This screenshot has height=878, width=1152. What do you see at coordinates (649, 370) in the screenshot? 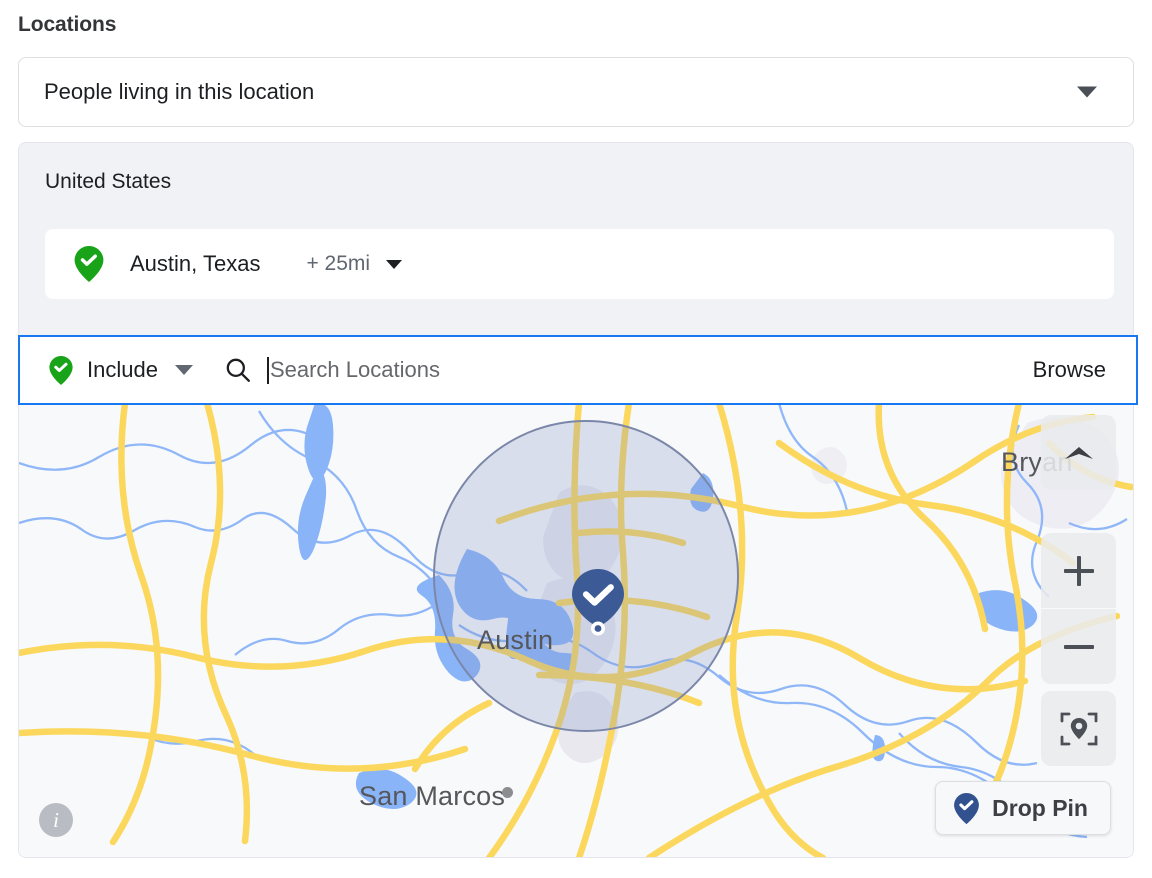
I see `search-input: Search Locations` at bounding box center [649, 370].